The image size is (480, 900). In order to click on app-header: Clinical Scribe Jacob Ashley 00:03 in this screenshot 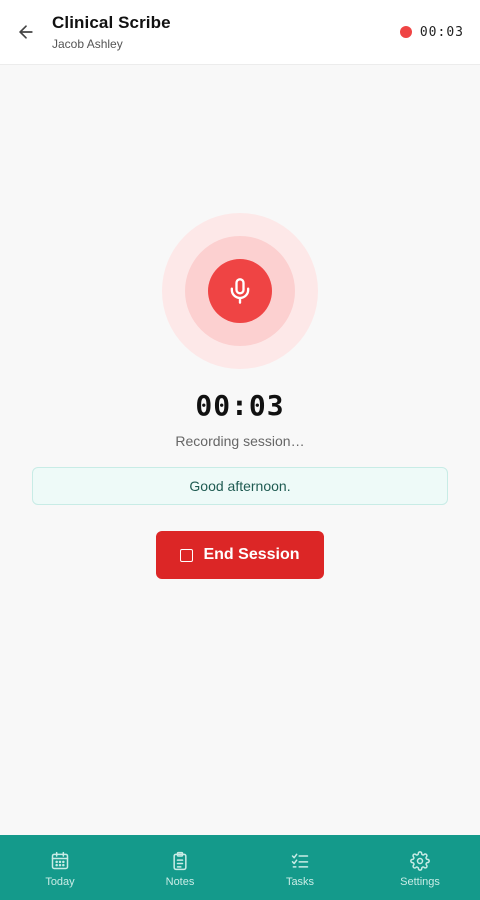, I will do `click(240, 32)`.